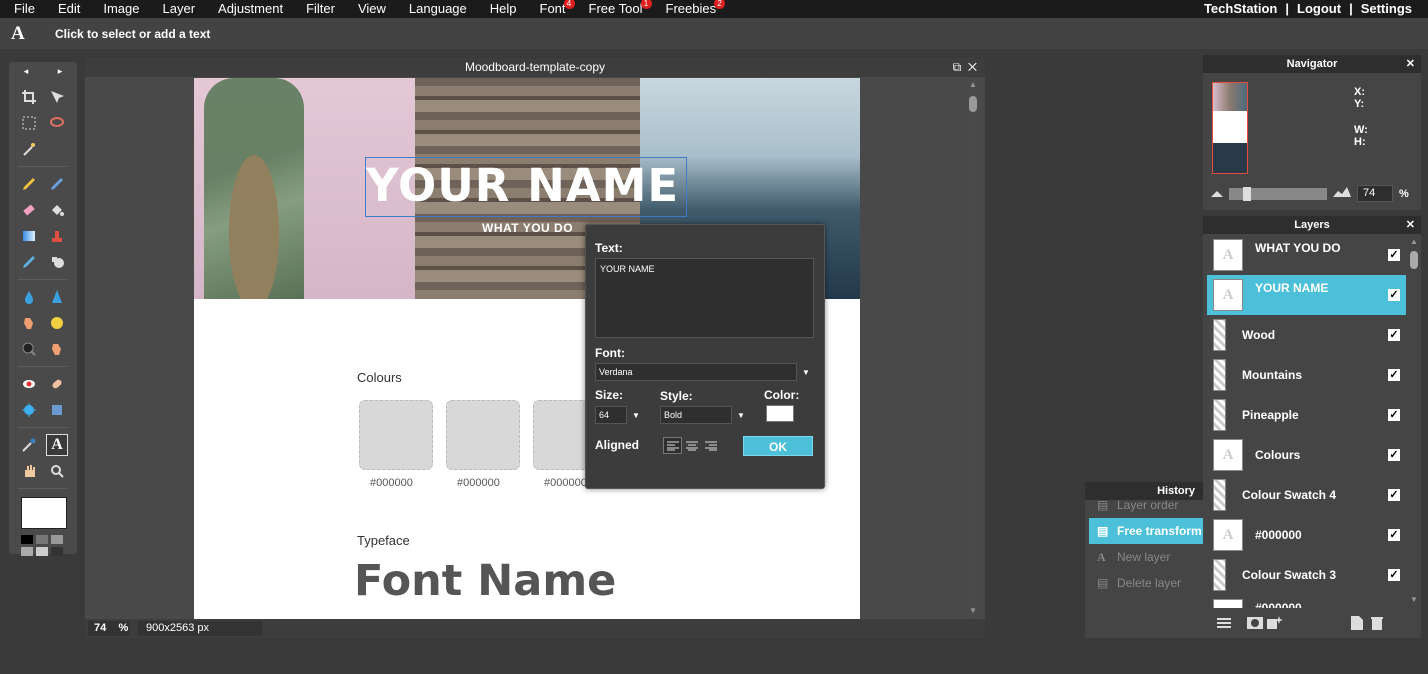  What do you see at coordinates (1278, 193) in the screenshot?
I see `zoom-slider` at bounding box center [1278, 193].